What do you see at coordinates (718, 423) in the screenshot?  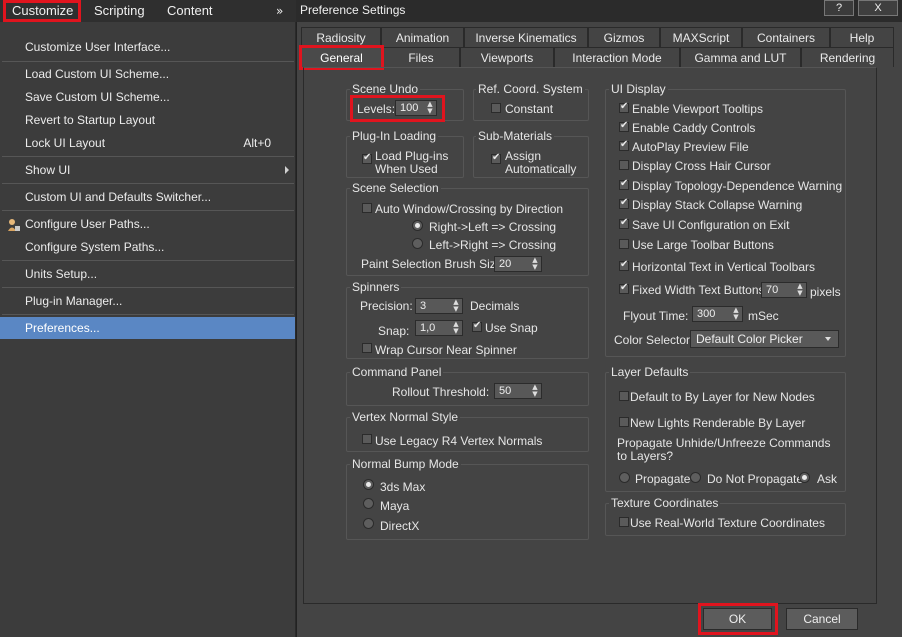 I see `new-lights-label: New Lights Renderable By Layer` at bounding box center [718, 423].